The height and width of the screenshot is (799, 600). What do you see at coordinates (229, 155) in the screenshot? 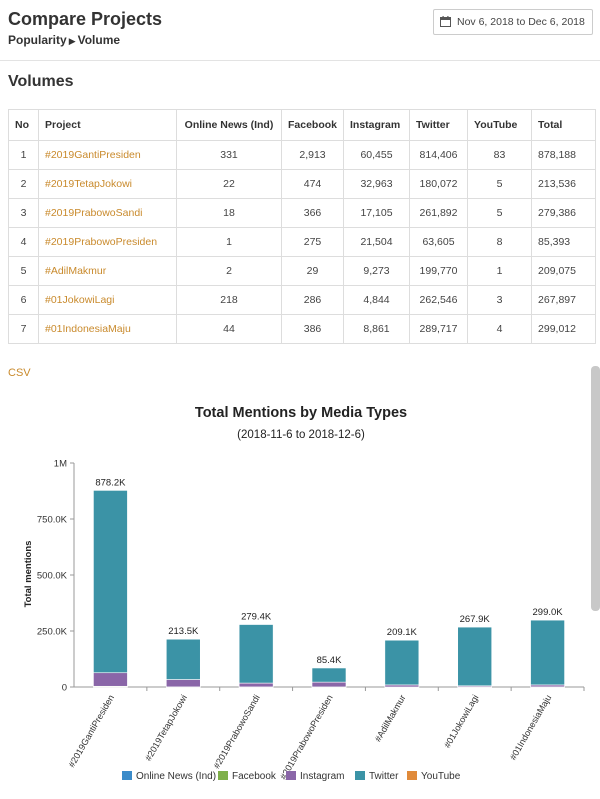
I see `online-news-value: 331` at bounding box center [229, 155].